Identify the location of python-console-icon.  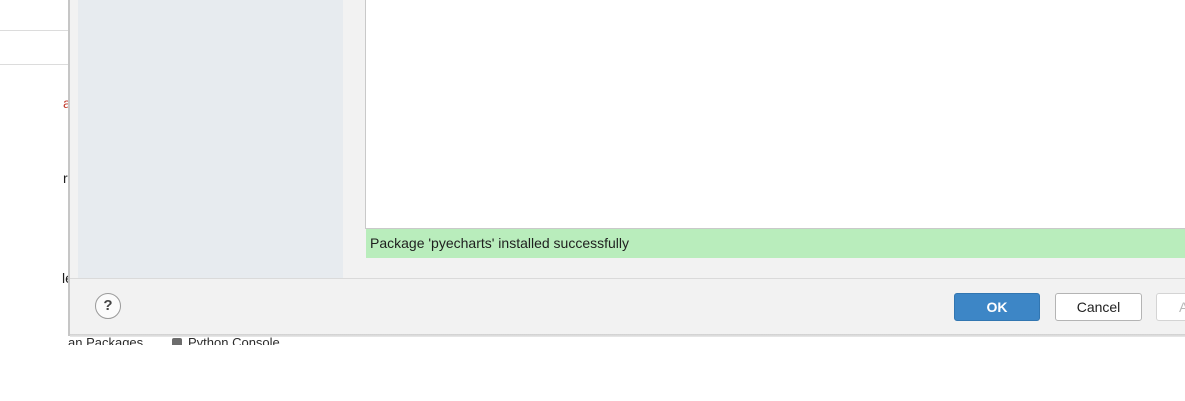
(177, 341).